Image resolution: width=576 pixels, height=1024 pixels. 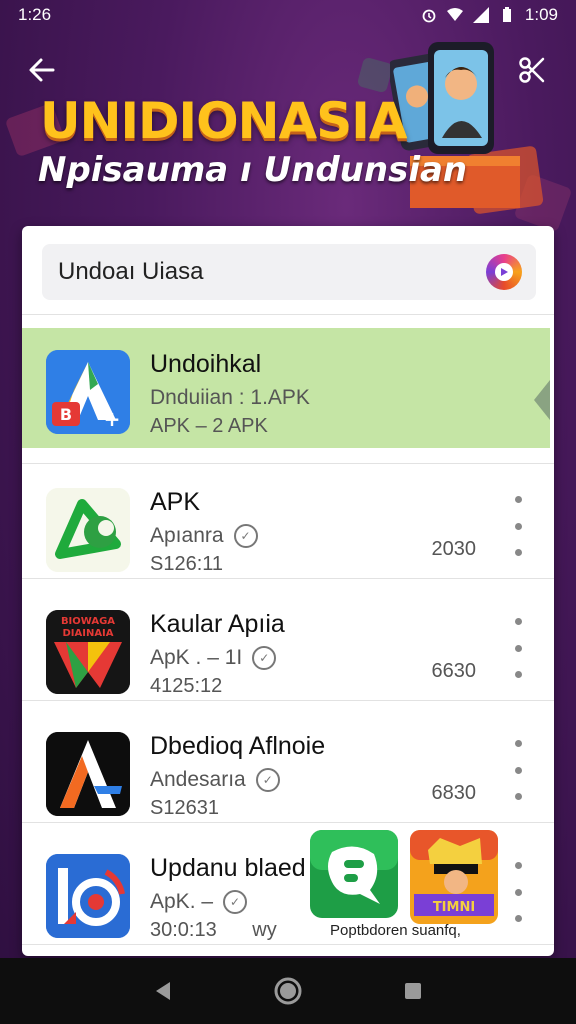 What do you see at coordinates (87, 633) in the screenshot?
I see `svg-text: DIAINAIA` at bounding box center [87, 633].